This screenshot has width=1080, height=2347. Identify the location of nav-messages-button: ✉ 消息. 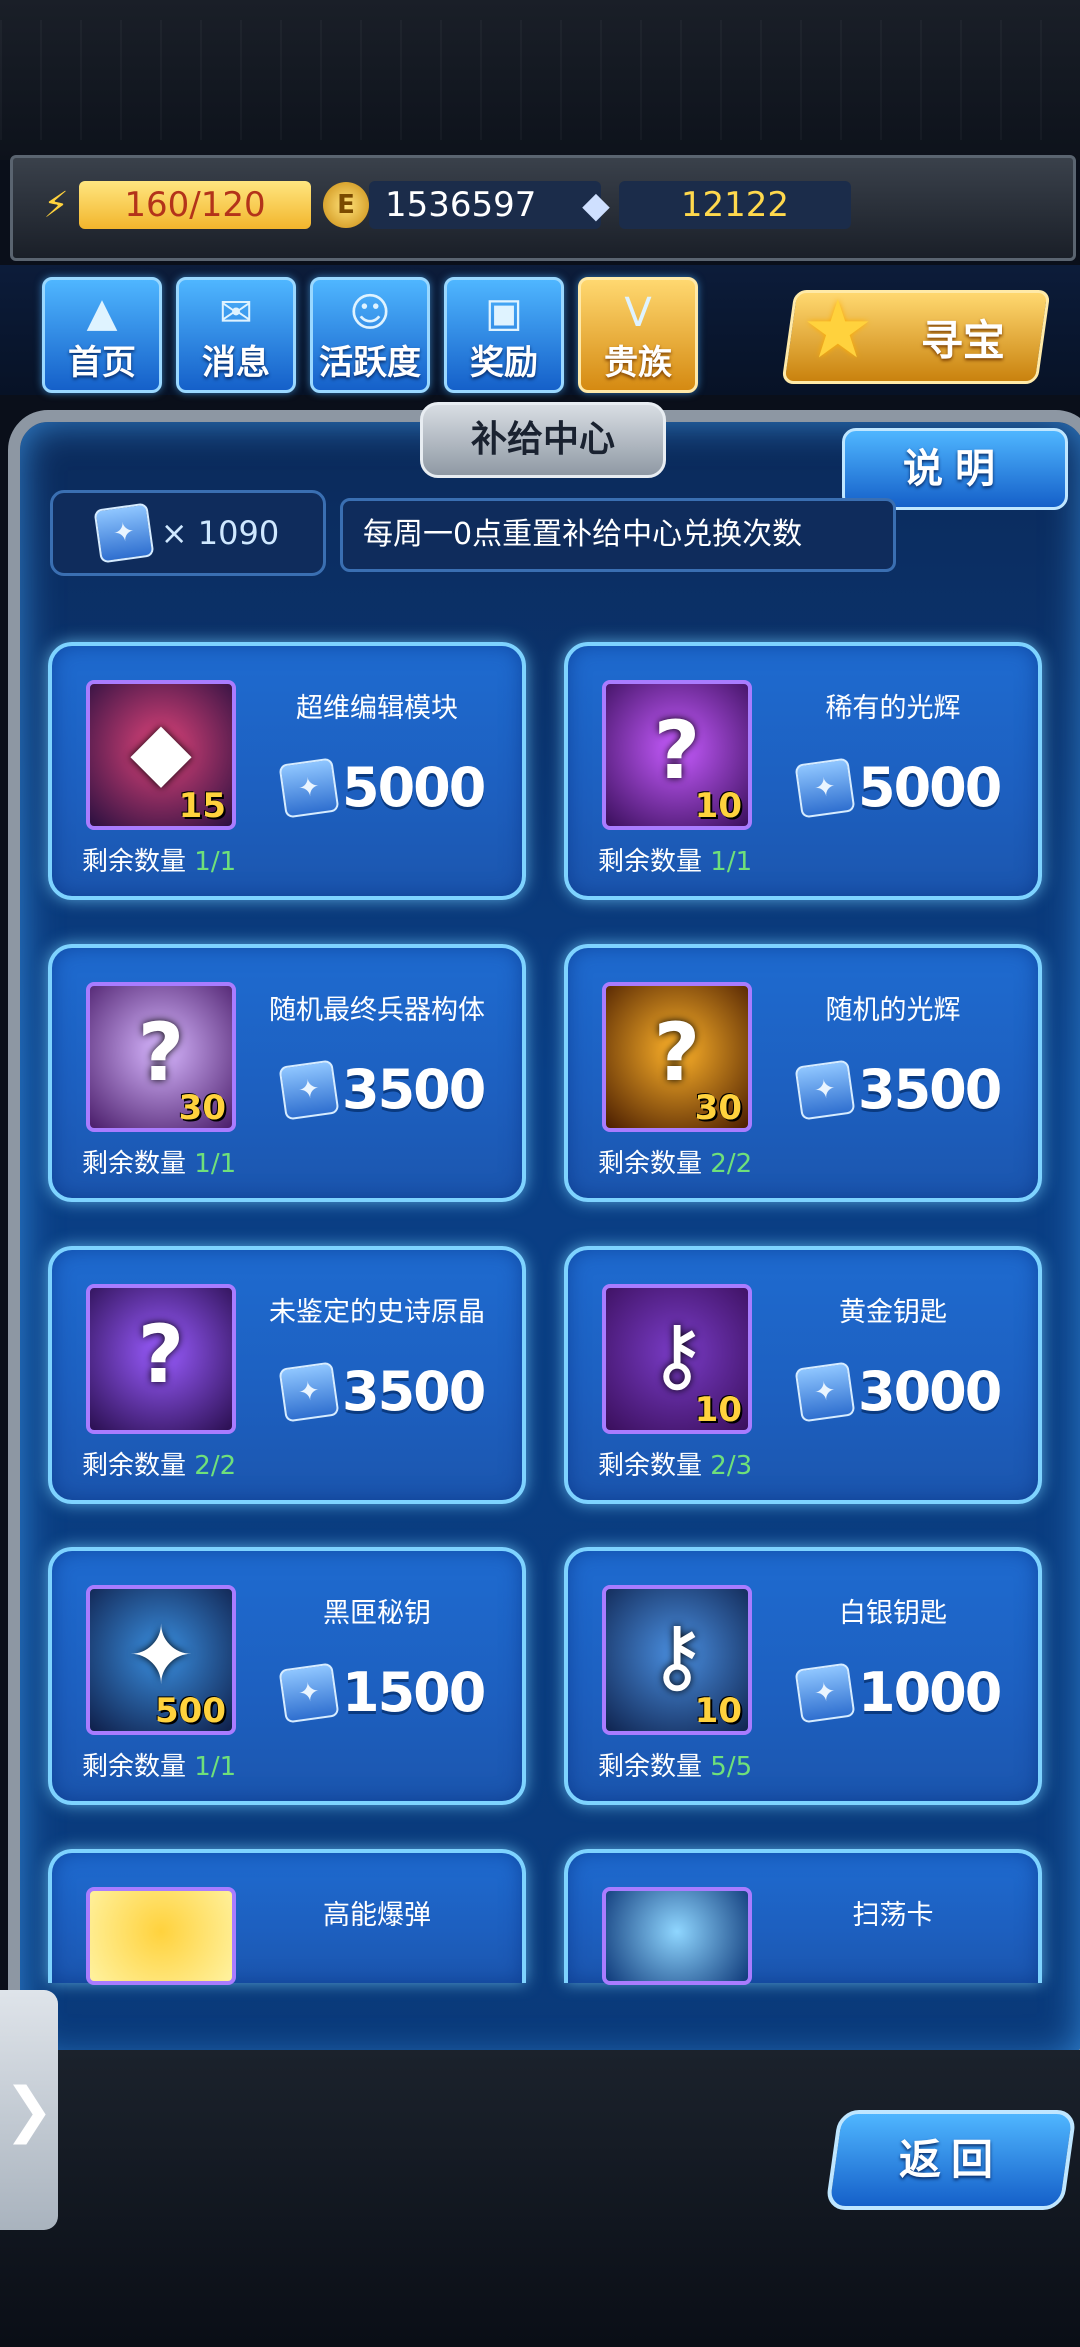
(236, 335).